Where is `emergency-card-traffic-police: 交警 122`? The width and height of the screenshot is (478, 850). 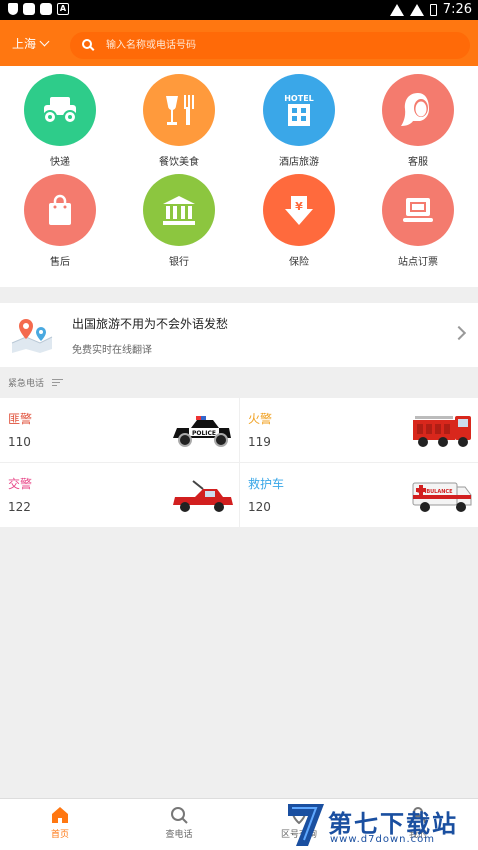
emergency-card-traffic-police: 交警 122 is located at coordinates (119, 495).